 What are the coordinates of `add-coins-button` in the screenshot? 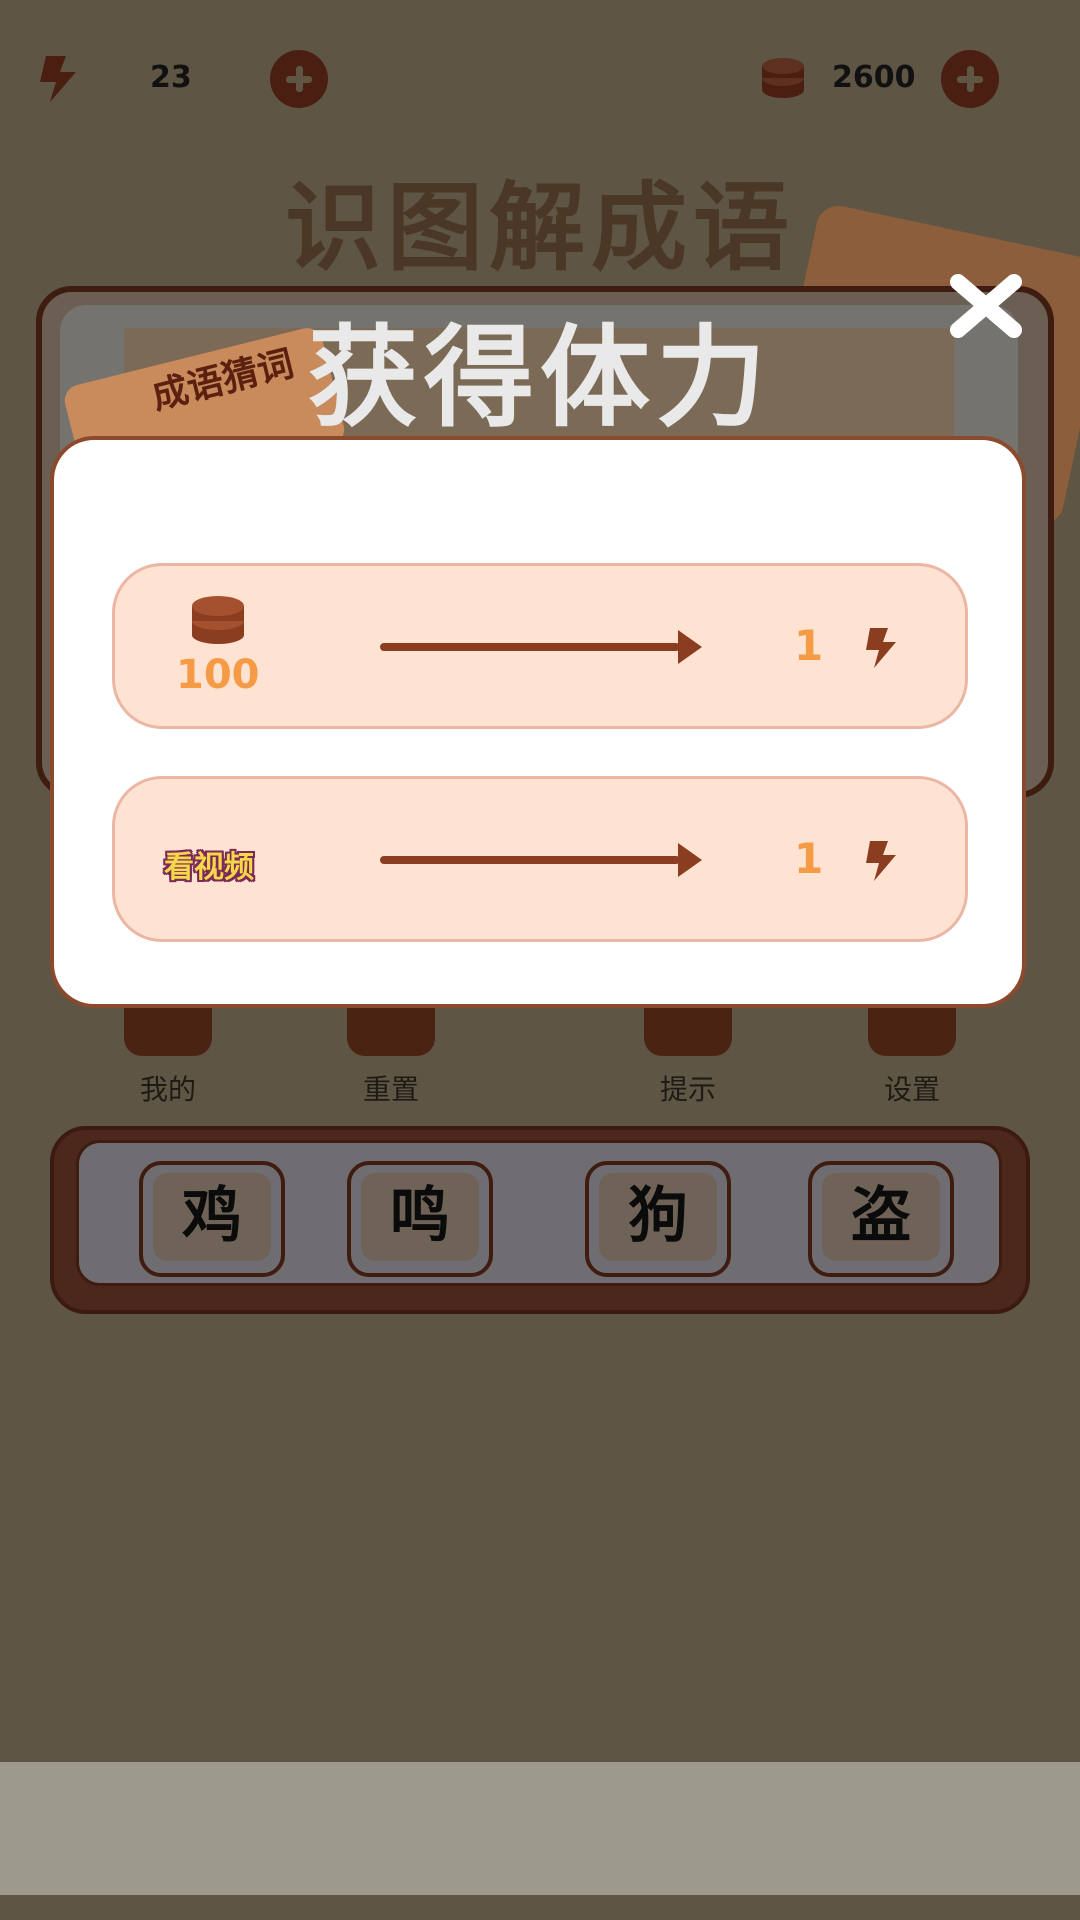 It's located at (970, 79).